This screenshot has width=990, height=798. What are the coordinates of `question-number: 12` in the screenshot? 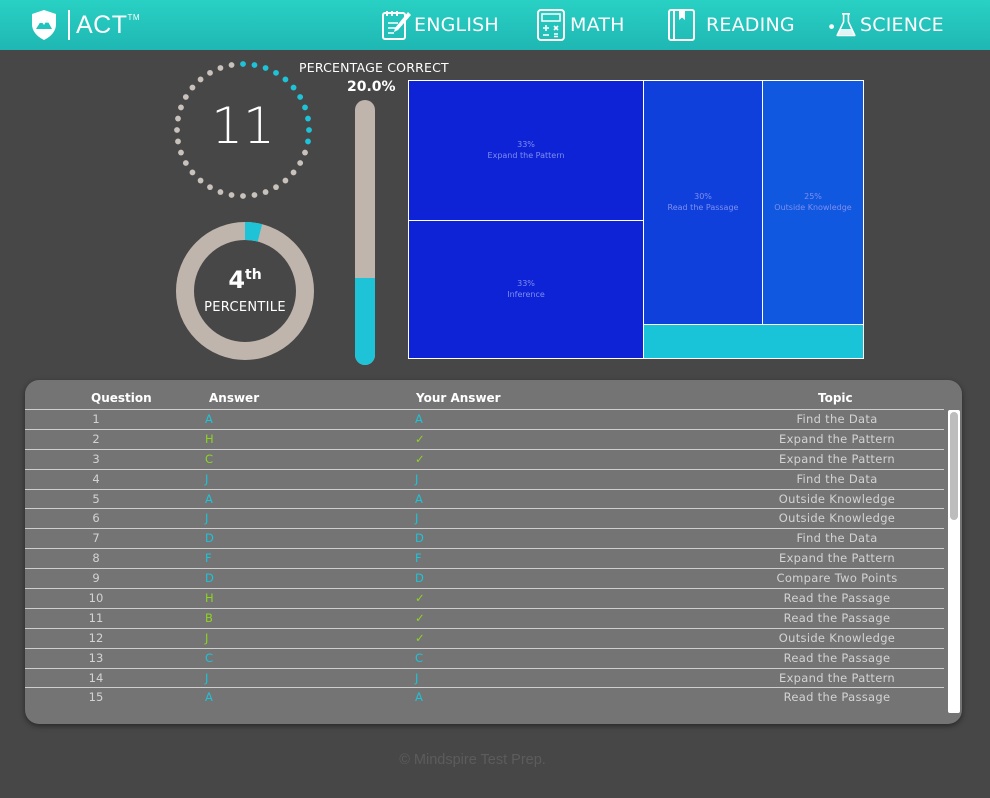 It's located at (96, 637).